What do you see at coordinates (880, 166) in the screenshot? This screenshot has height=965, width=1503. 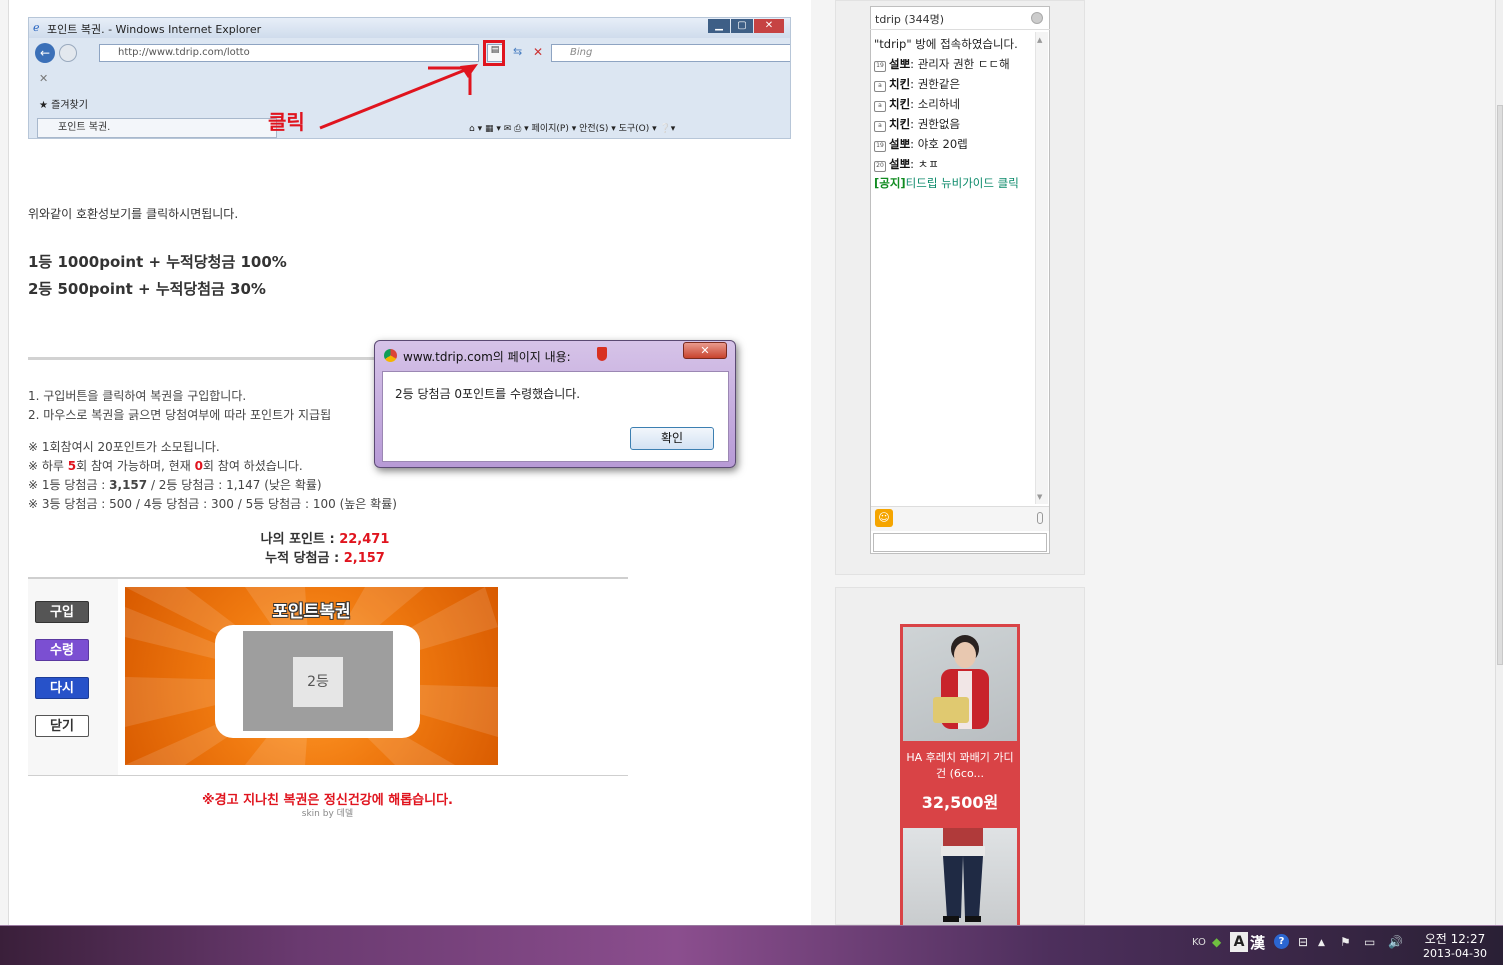 I see `level-icon: 20` at bounding box center [880, 166].